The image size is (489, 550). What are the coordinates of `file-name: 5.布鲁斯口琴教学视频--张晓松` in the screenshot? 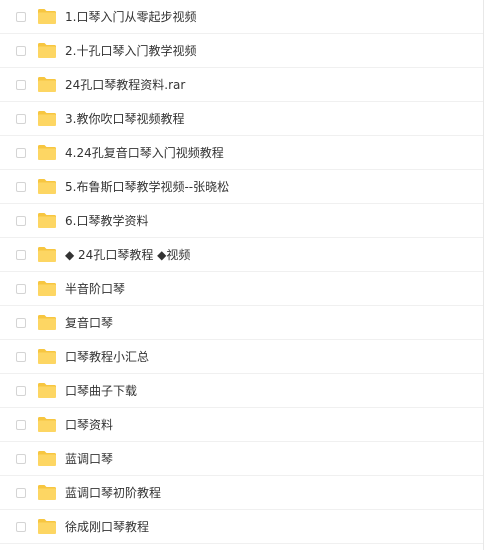 It's located at (147, 187).